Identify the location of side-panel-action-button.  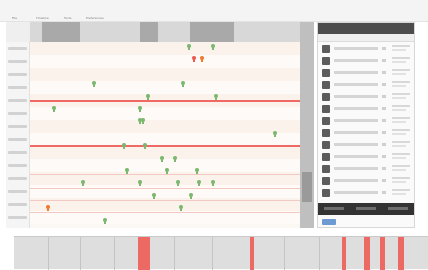
(329, 222).